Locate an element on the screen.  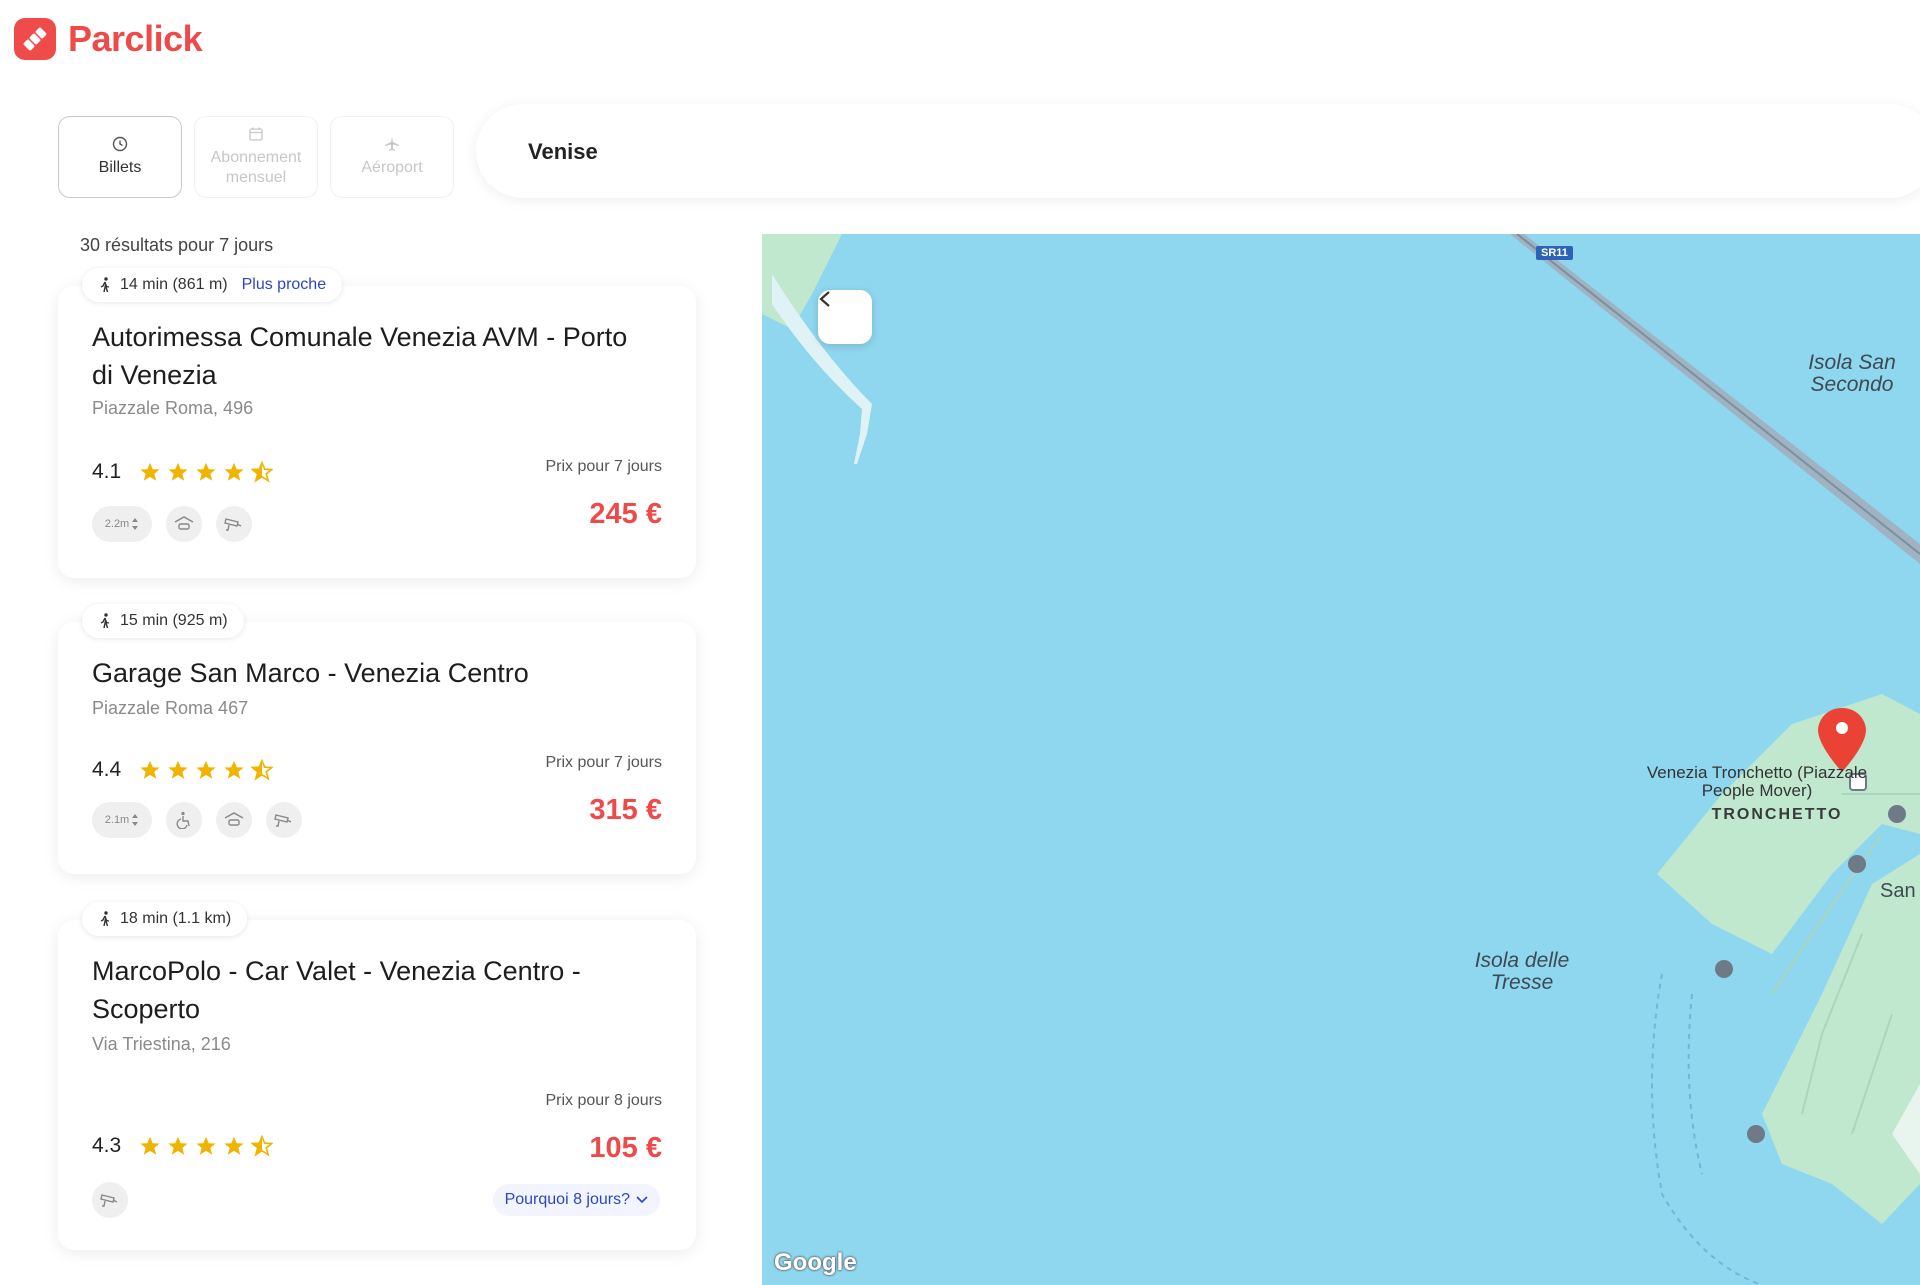
tab-billets: Billets is located at coordinates (120, 157).